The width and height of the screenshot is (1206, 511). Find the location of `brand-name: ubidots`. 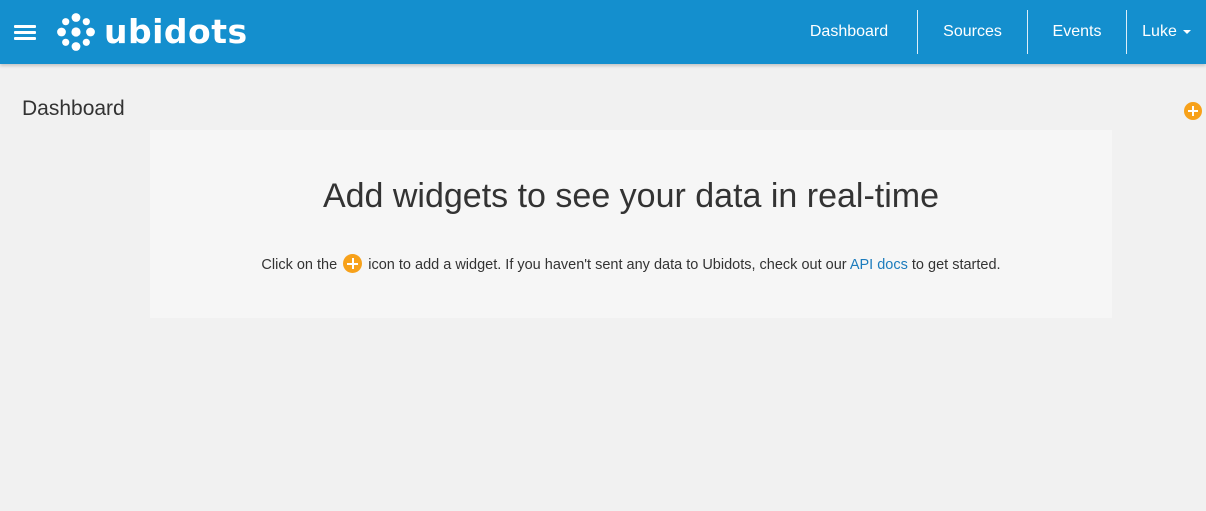

brand-name: ubidots is located at coordinates (176, 31).